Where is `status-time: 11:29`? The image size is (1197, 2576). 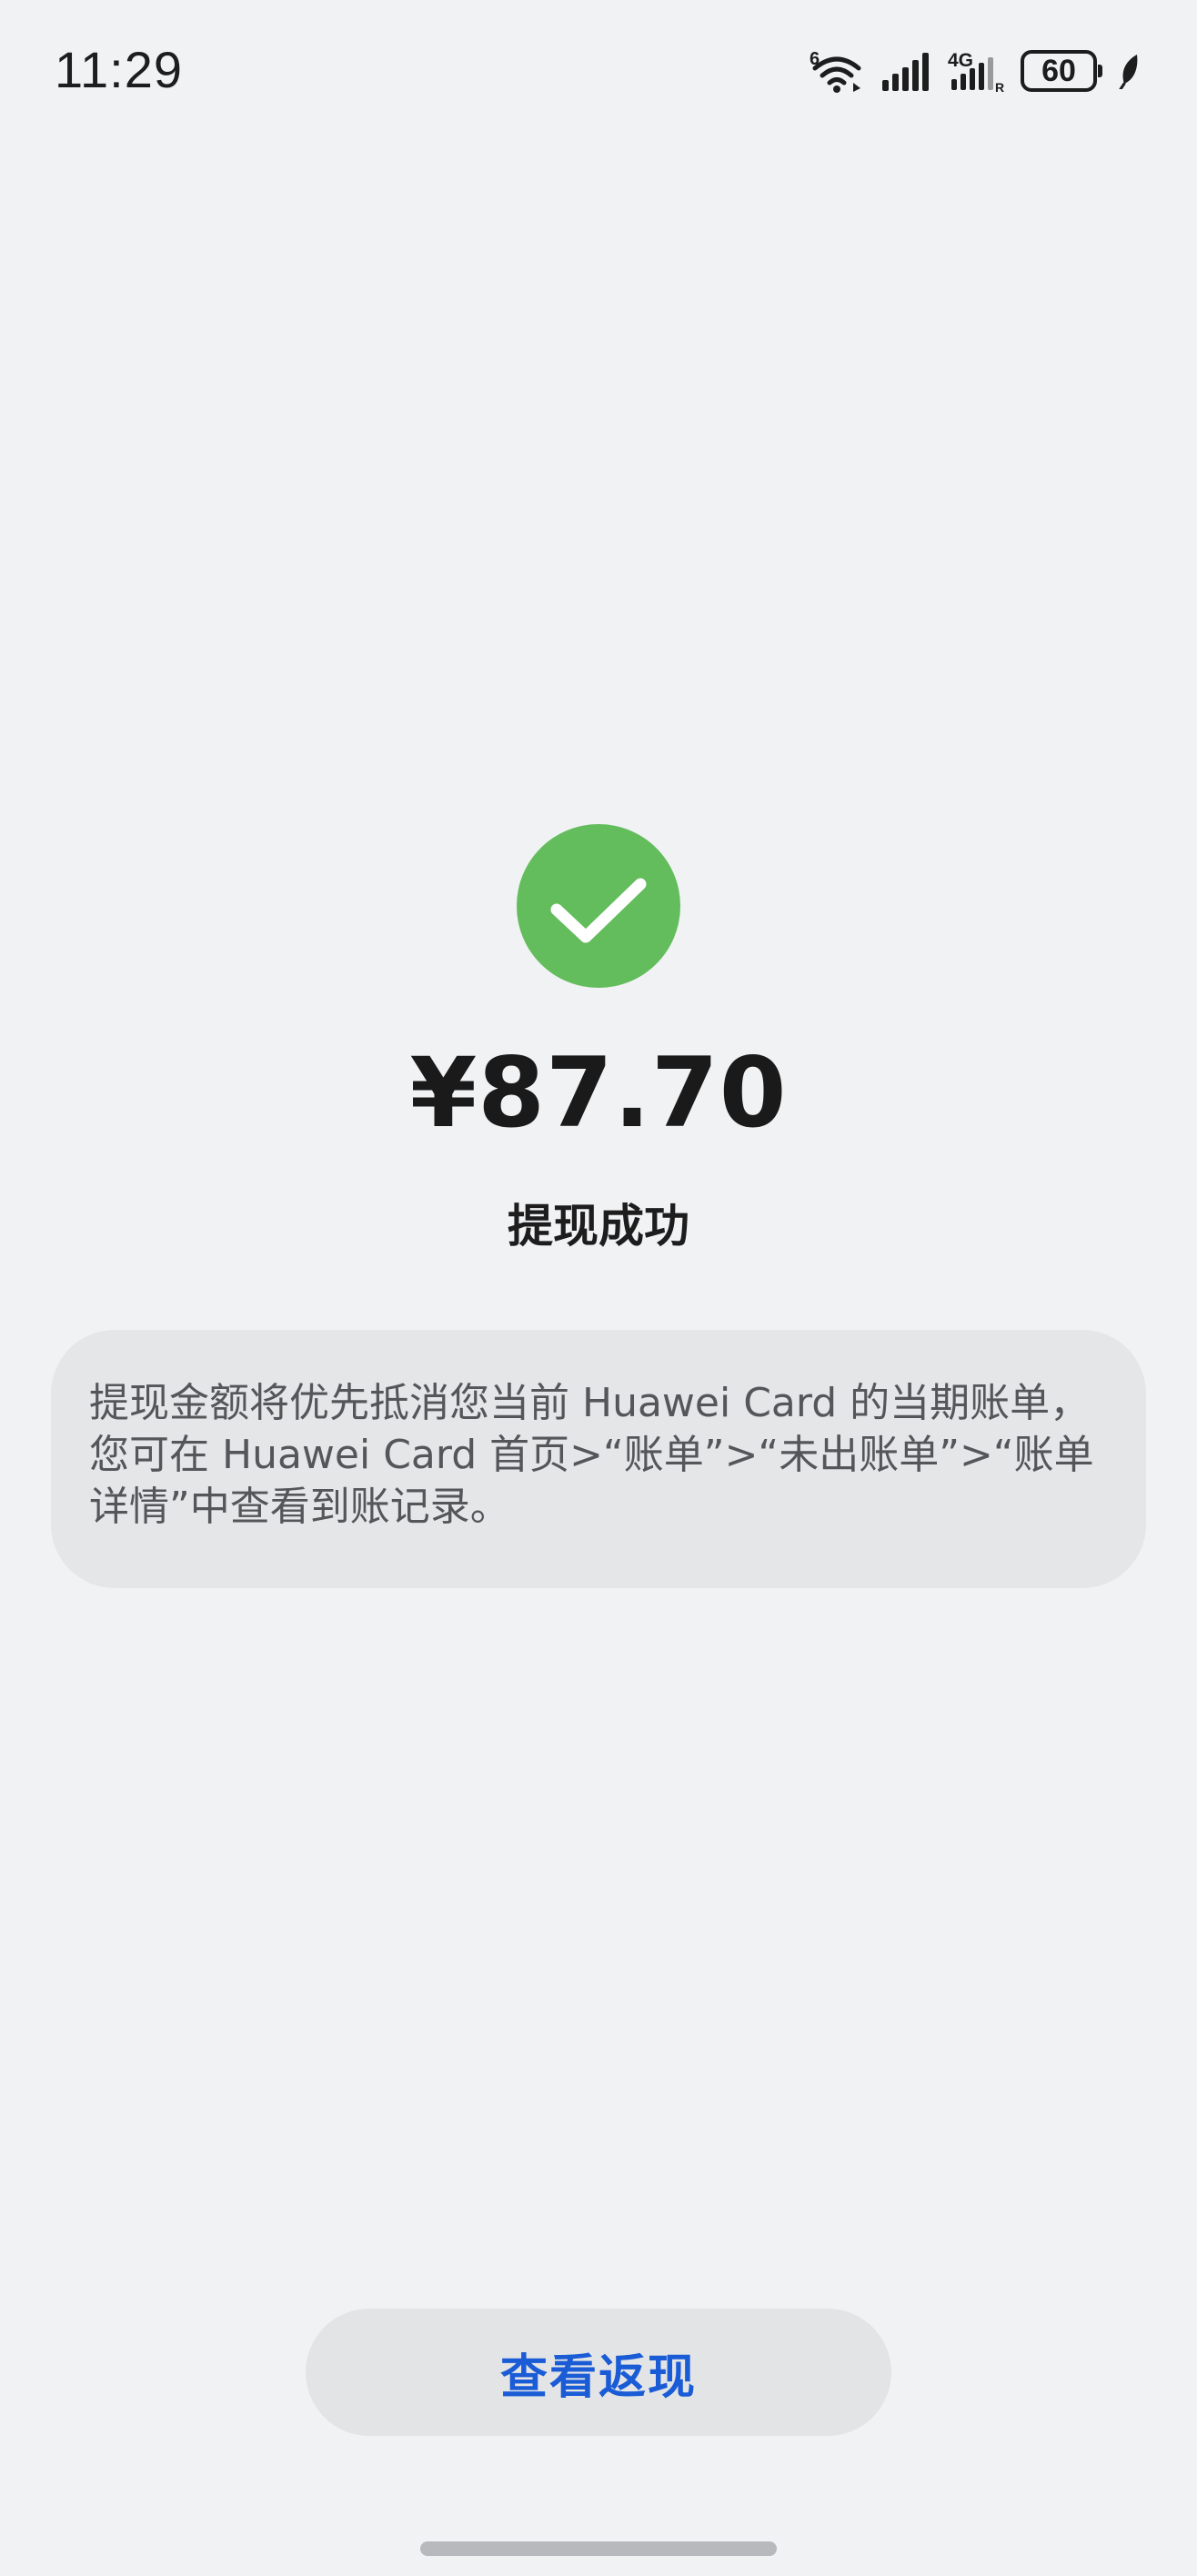 status-time: 11:29 is located at coordinates (119, 69).